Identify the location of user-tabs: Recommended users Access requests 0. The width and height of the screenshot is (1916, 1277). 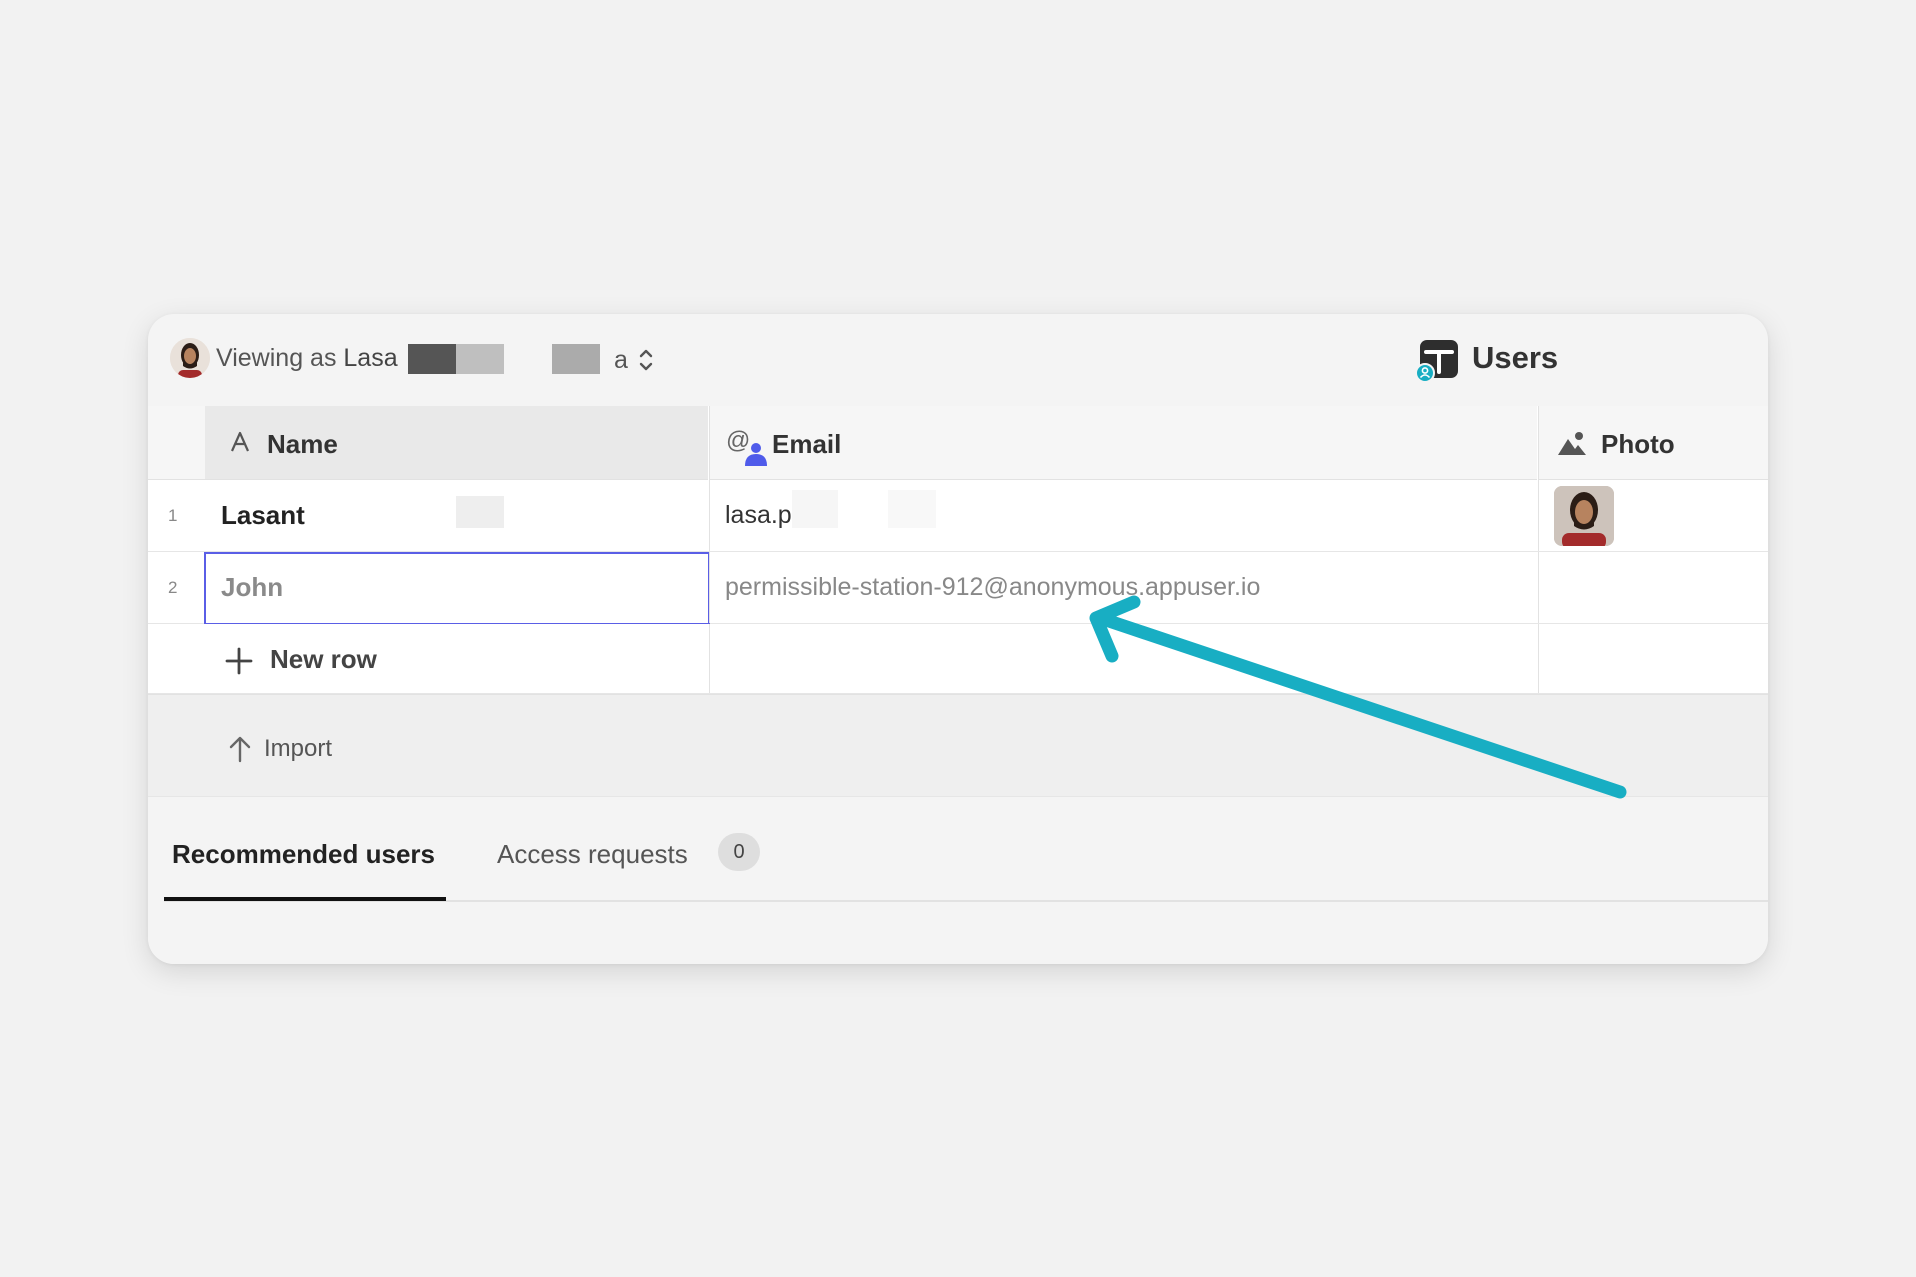
(958, 880).